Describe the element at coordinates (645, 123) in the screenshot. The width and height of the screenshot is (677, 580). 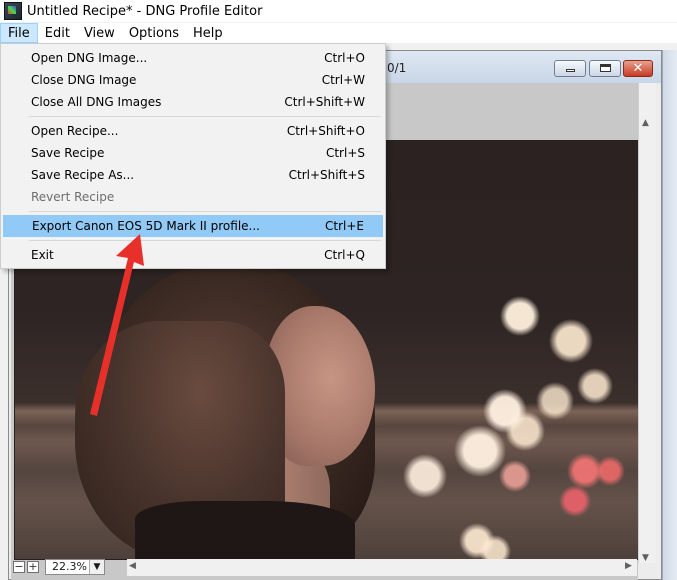
I see `scroll-up-icon: ▲` at that location.